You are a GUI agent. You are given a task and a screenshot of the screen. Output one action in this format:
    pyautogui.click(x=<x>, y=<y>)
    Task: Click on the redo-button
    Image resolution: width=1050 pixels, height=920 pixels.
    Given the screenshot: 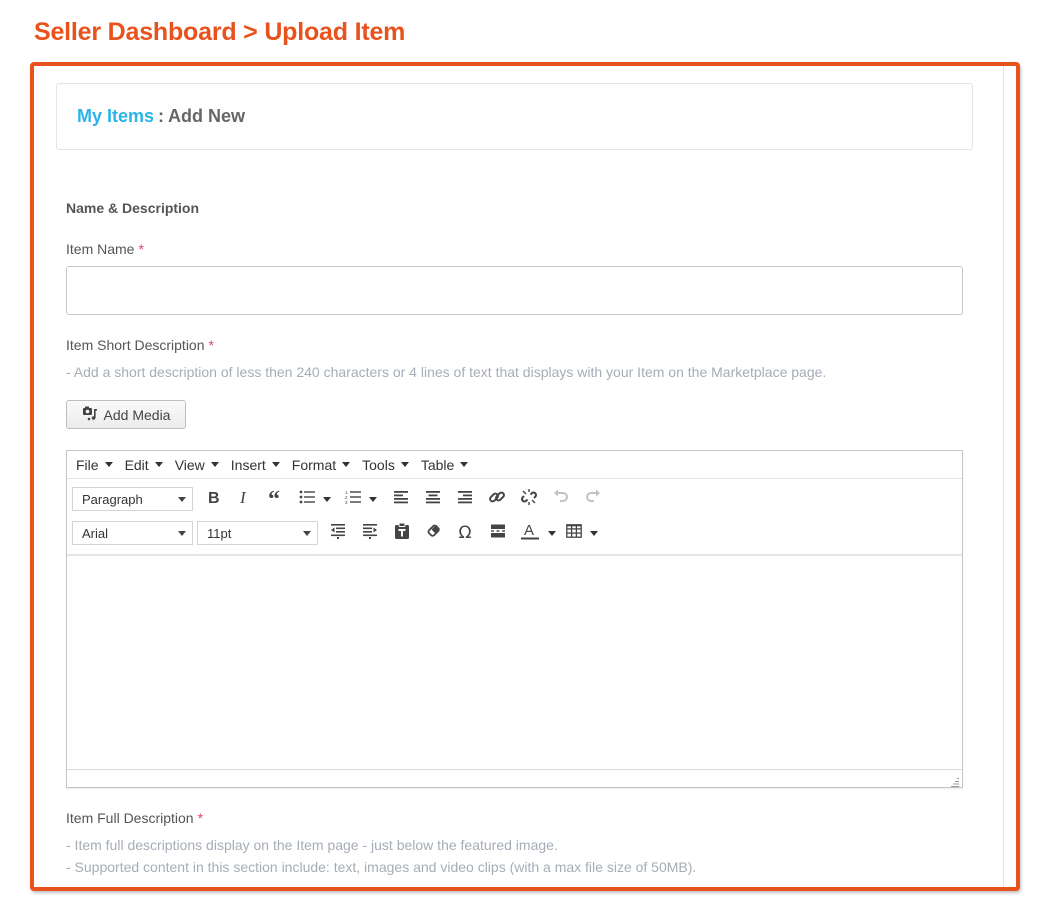 What is the action you would take?
    pyautogui.click(x=593, y=499)
    